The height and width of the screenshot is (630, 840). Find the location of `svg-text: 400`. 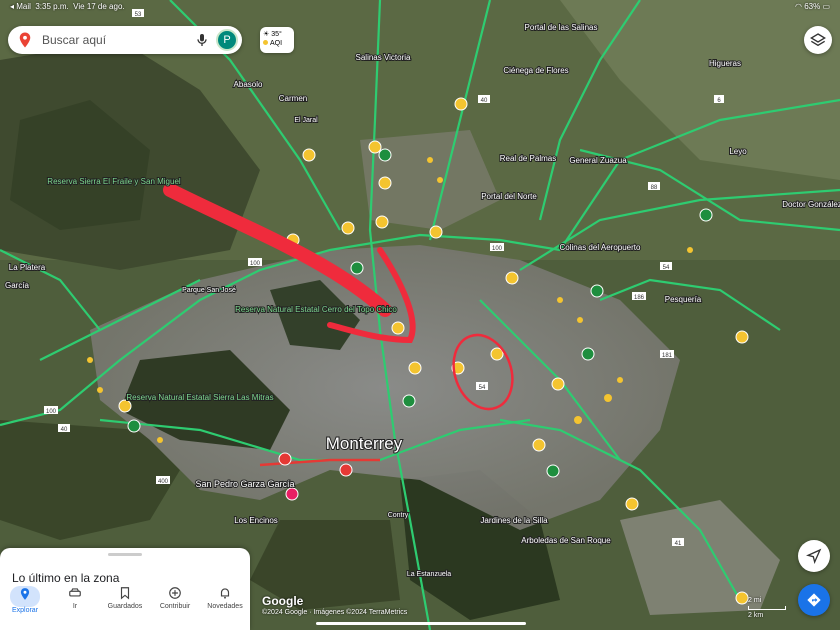

svg-text: 400 is located at coordinates (163, 482).